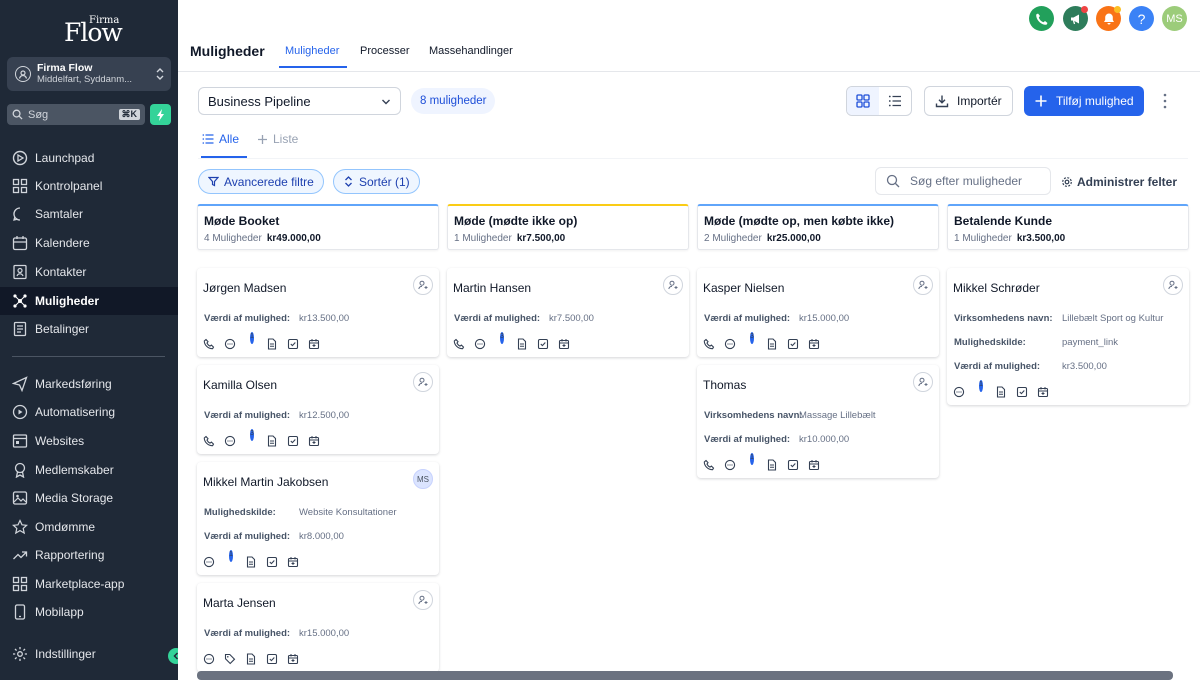  What do you see at coordinates (89, 584) in the screenshot?
I see `sidebar-item-marketplace-app: Marketplace-app` at bounding box center [89, 584].